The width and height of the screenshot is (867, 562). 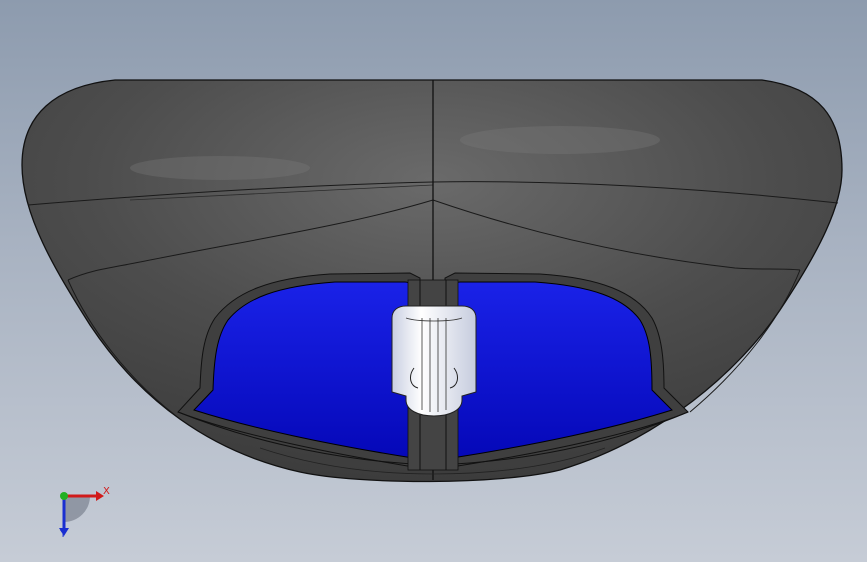 What do you see at coordinates (77, 509) in the screenshot?
I see `triad-quarter-disc` at bounding box center [77, 509].